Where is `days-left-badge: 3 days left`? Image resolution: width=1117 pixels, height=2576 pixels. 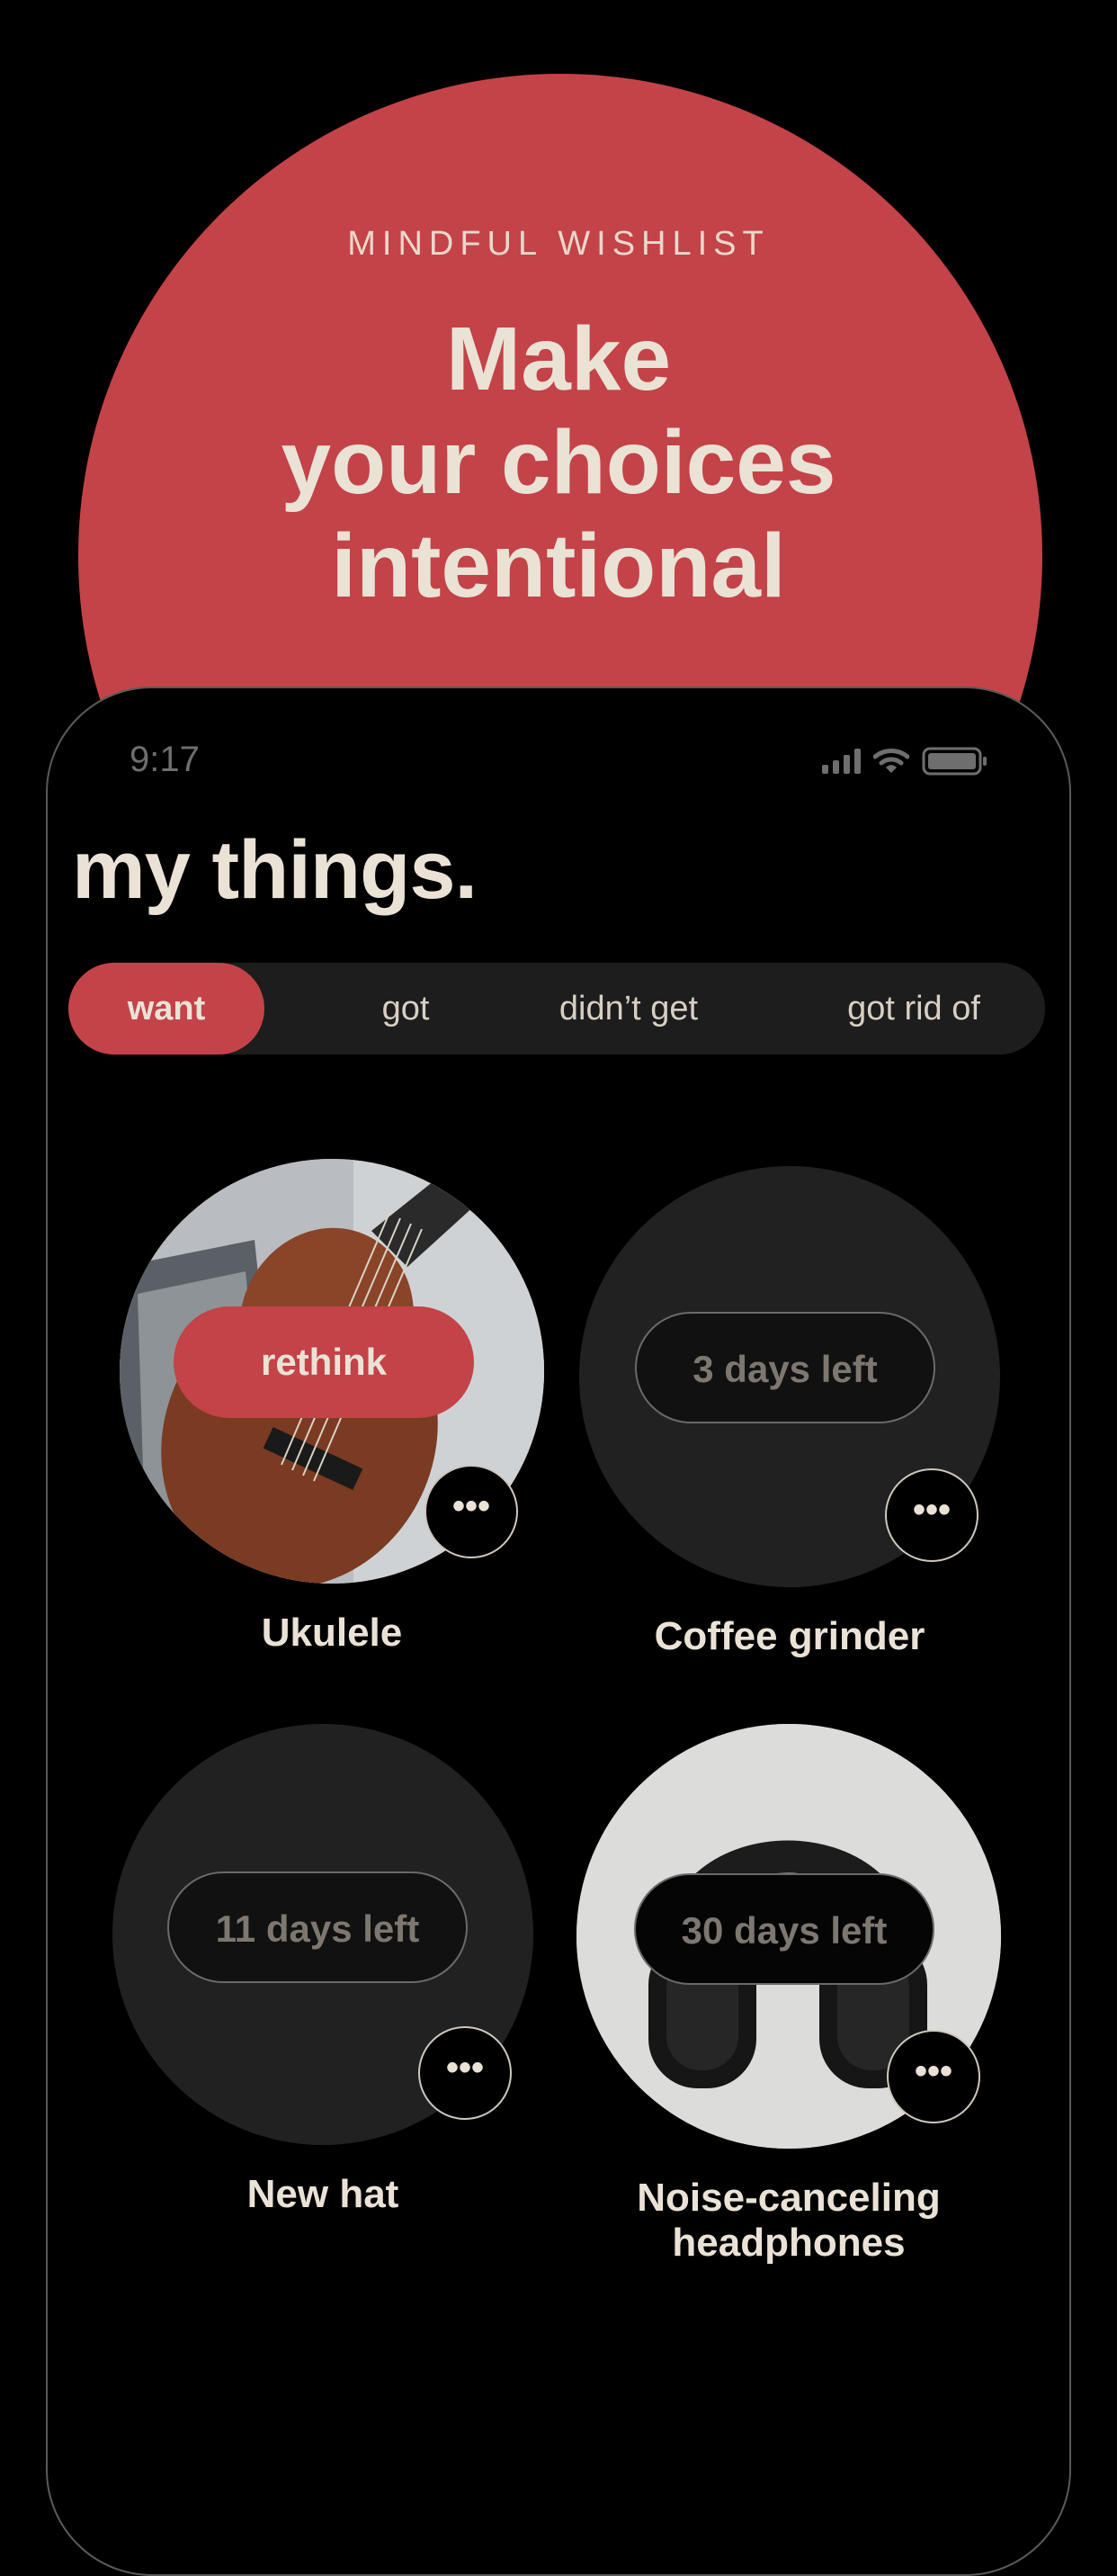 days-left-badge: 3 days left is located at coordinates (785, 1368).